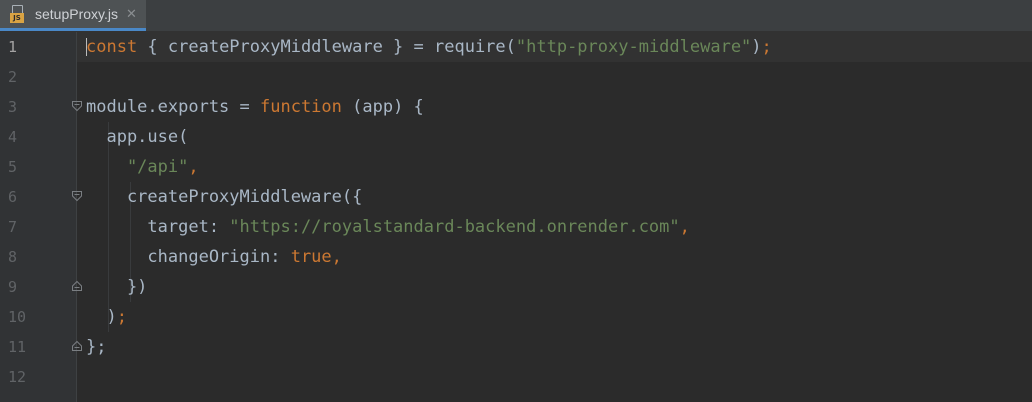 The height and width of the screenshot is (402, 1032). I want to click on line-number: 11, so click(17, 347).